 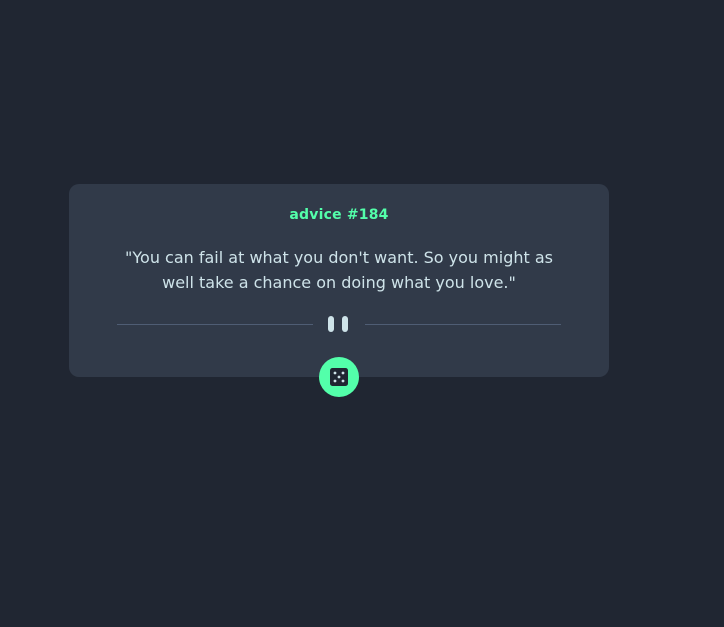 I want to click on new-advice-button, so click(x=339, y=377).